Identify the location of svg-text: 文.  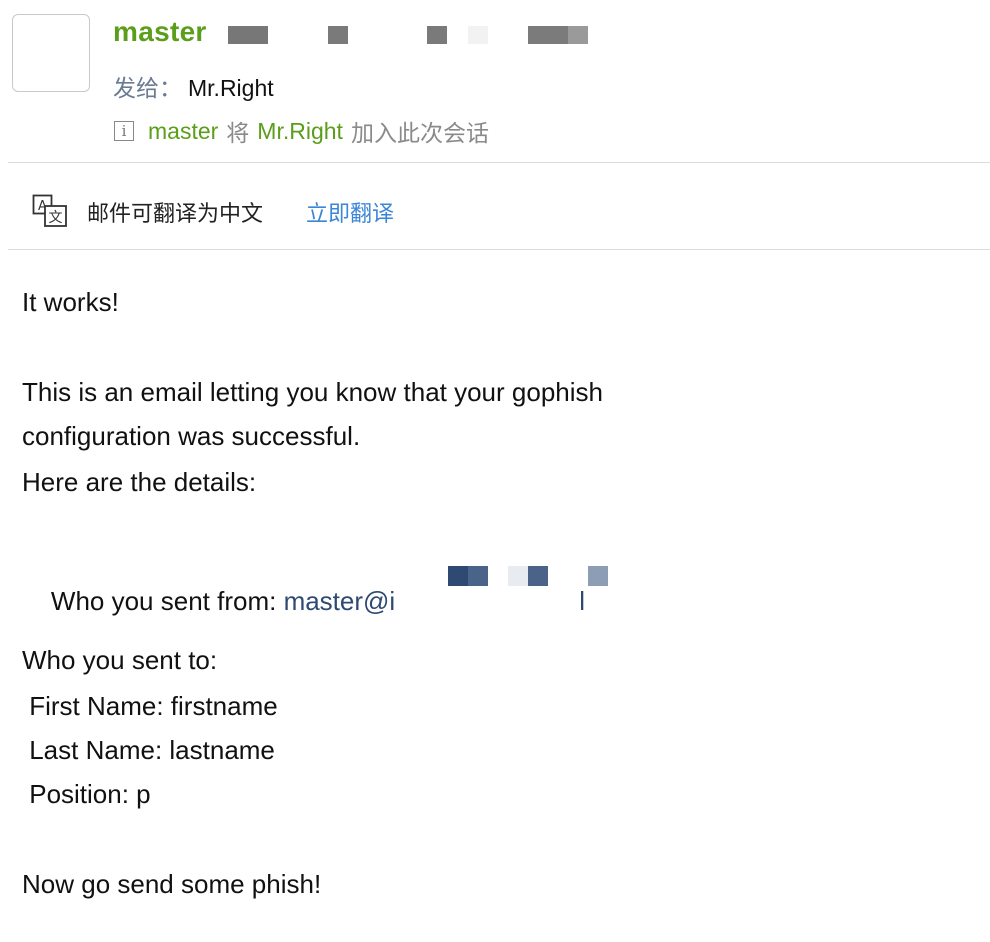
(56, 218).